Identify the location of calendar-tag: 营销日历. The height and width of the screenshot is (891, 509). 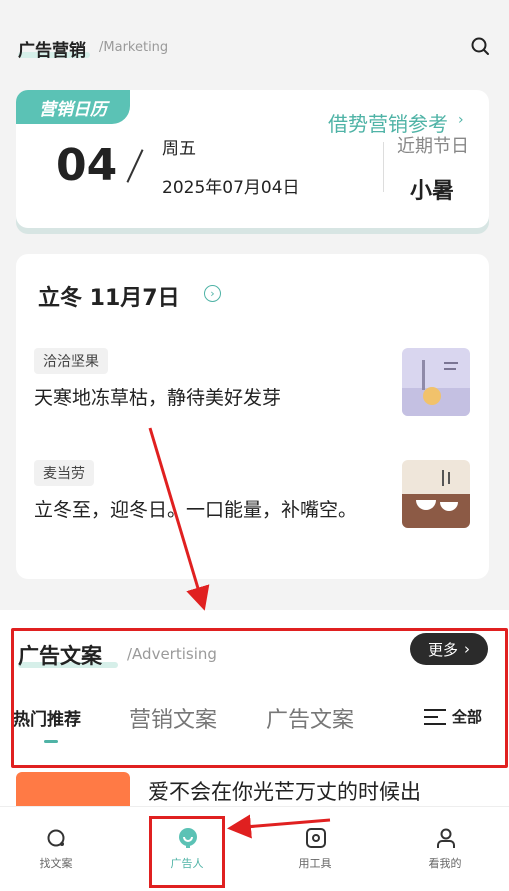
(73, 107).